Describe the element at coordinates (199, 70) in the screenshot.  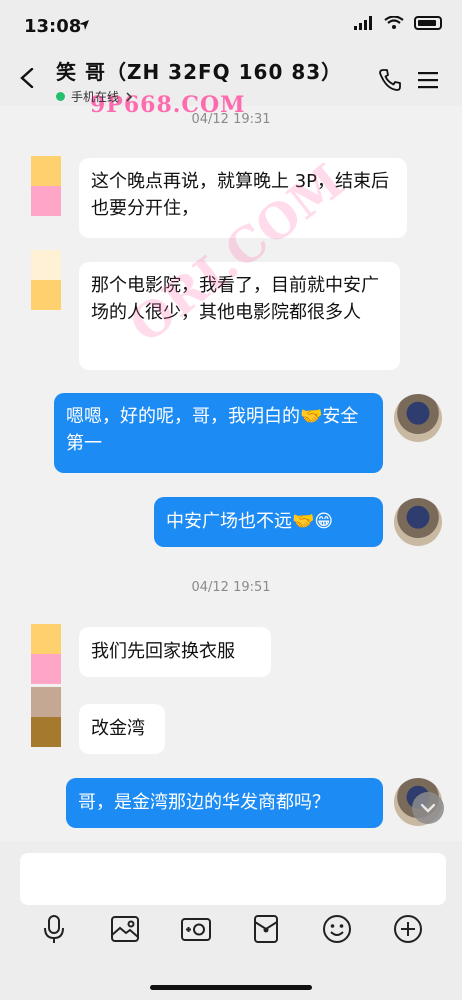
I see `contact-name: 笑 哥（ZH 32FQ 160 83）` at that location.